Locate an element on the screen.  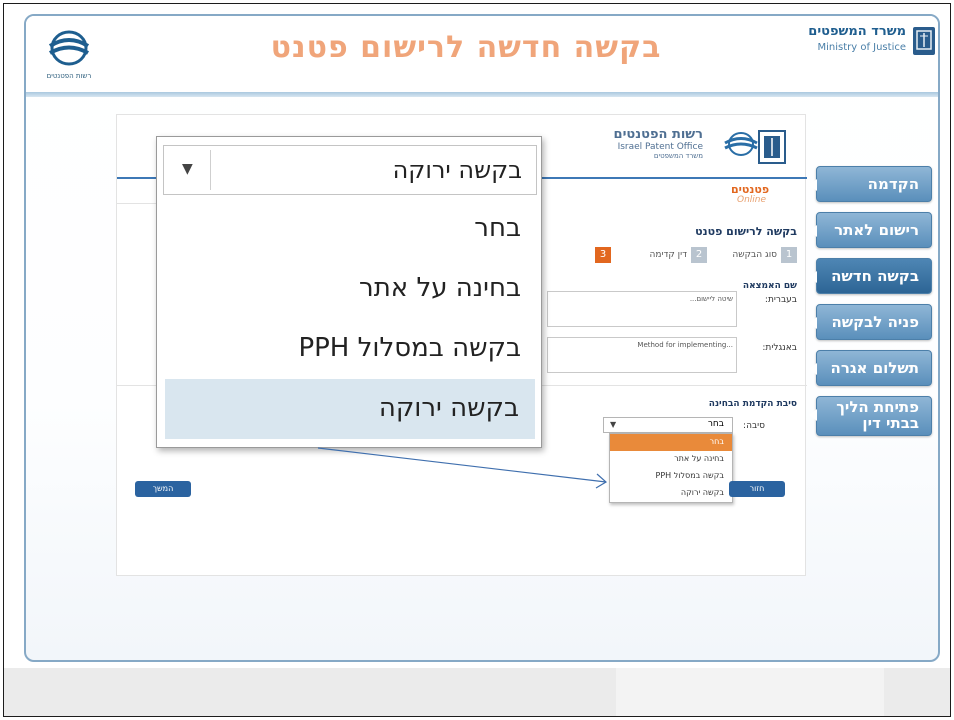
continue-button: המשך is located at coordinates (163, 489).